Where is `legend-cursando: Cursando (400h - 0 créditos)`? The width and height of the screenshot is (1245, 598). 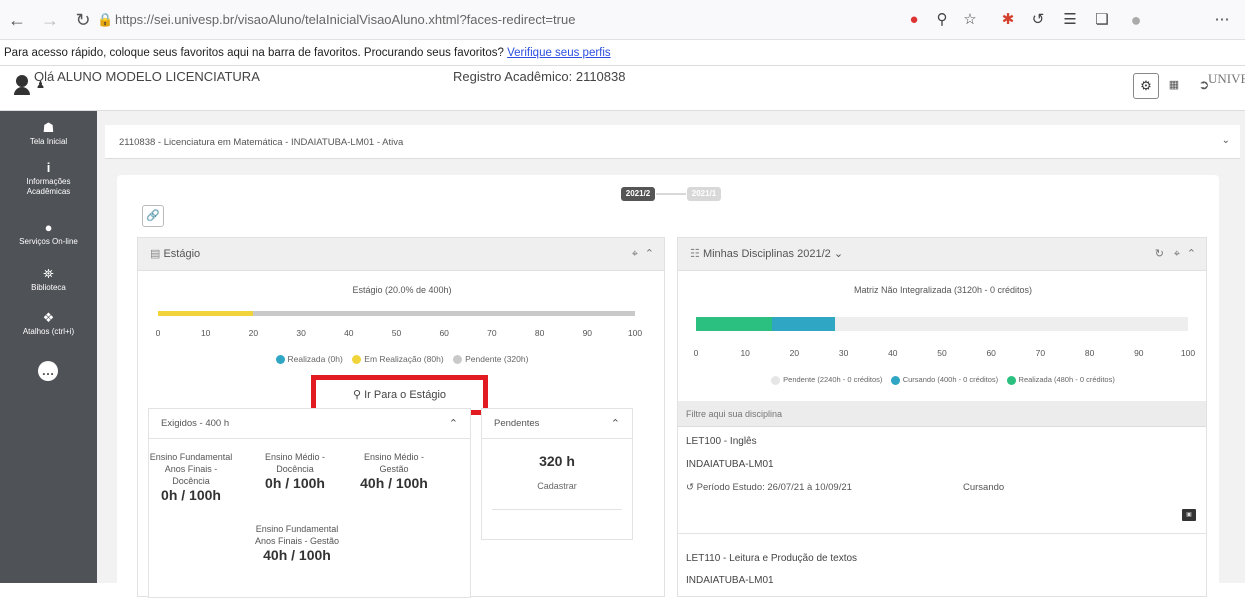
legend-cursando: Cursando (400h - 0 créditos) is located at coordinates (950, 379).